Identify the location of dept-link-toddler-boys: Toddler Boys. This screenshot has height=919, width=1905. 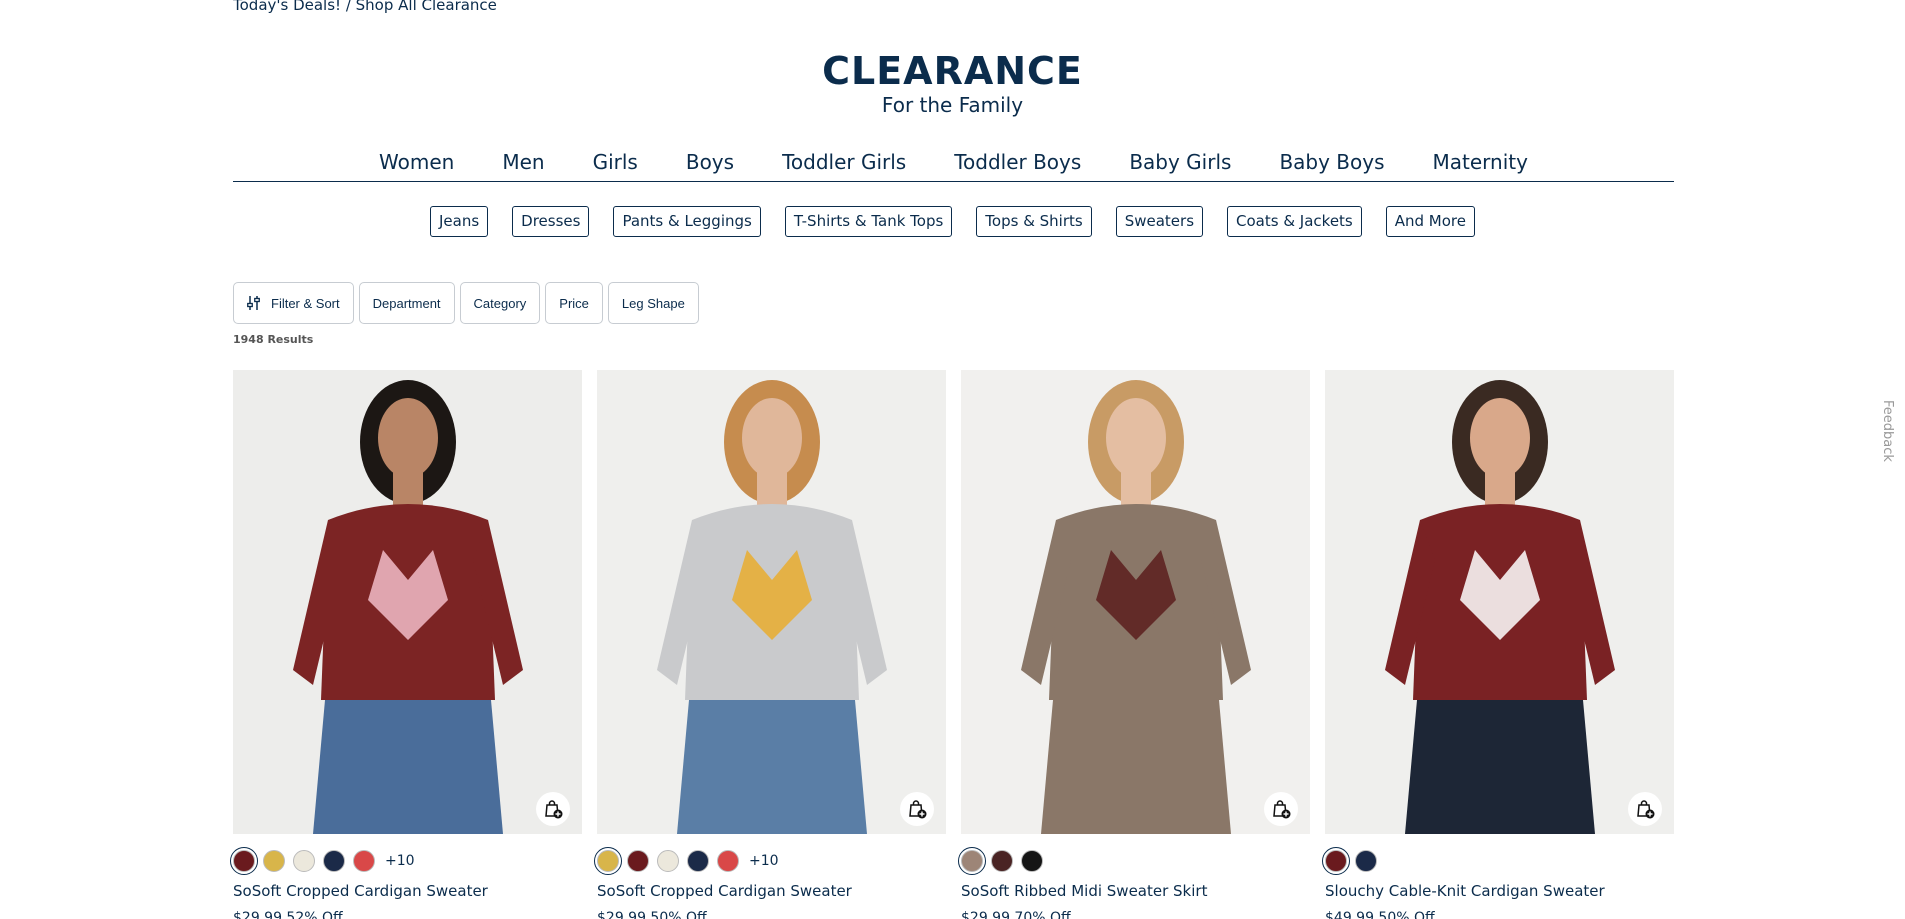
(1017, 164).